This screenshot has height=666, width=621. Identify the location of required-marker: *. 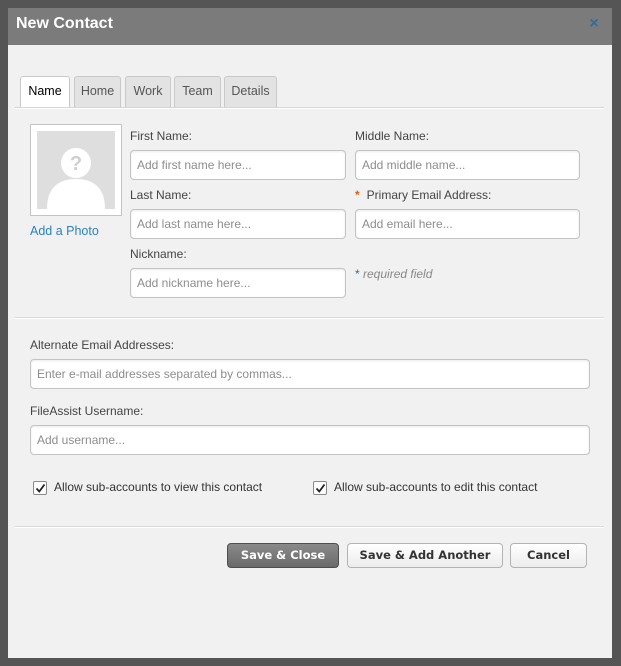
(357, 195).